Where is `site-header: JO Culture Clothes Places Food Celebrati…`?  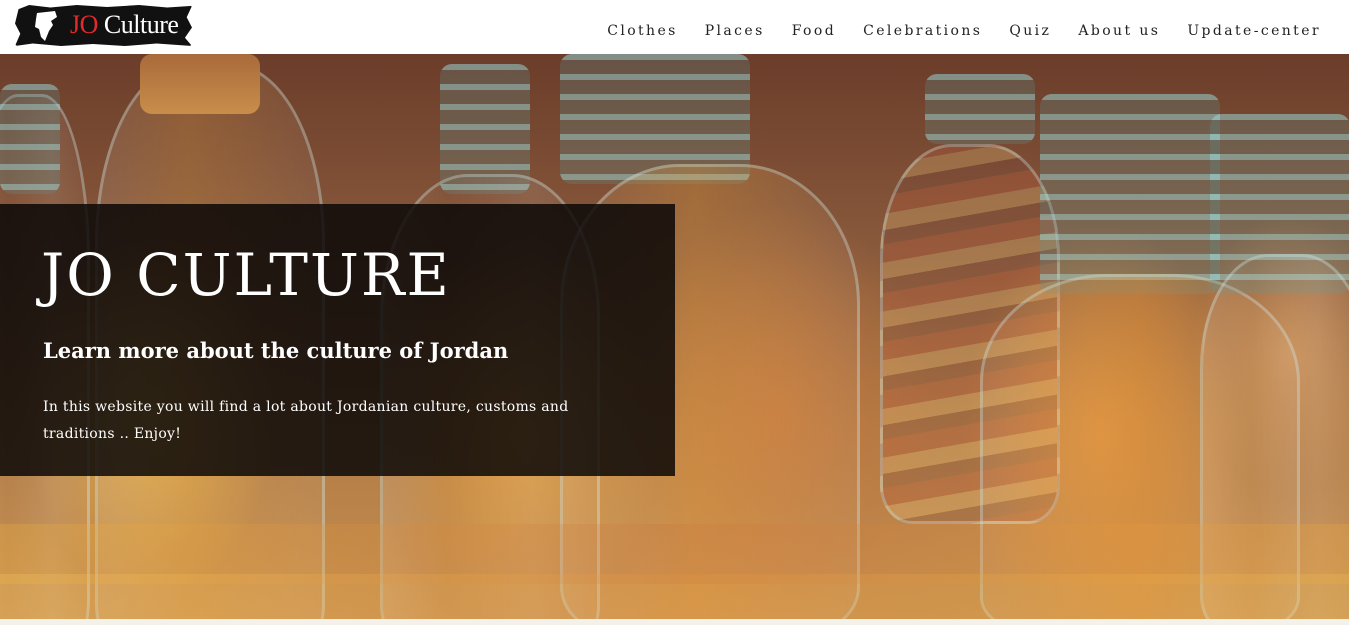 site-header: JO Culture Clothes Places Food Celebrati… is located at coordinates (674, 27).